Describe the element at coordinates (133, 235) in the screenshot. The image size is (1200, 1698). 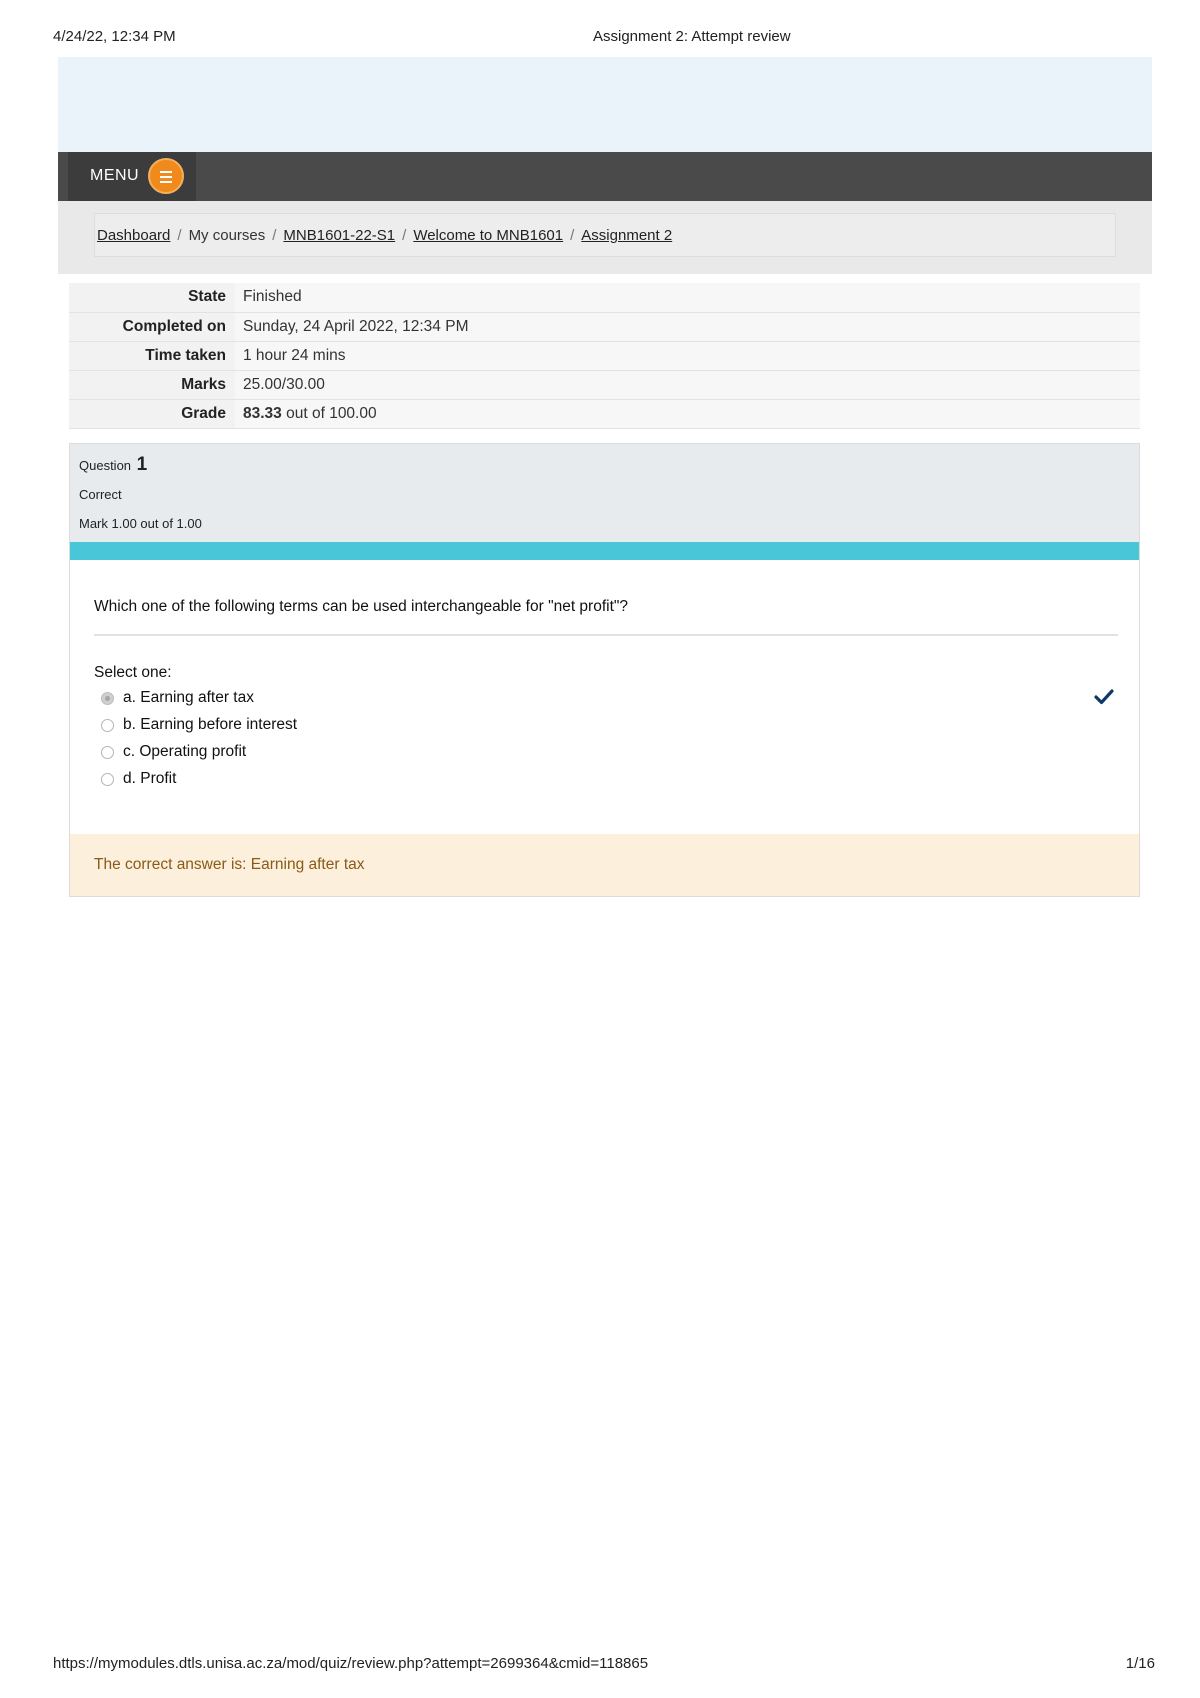
I see `breadcrumb-dashboard: Dashboard` at that location.